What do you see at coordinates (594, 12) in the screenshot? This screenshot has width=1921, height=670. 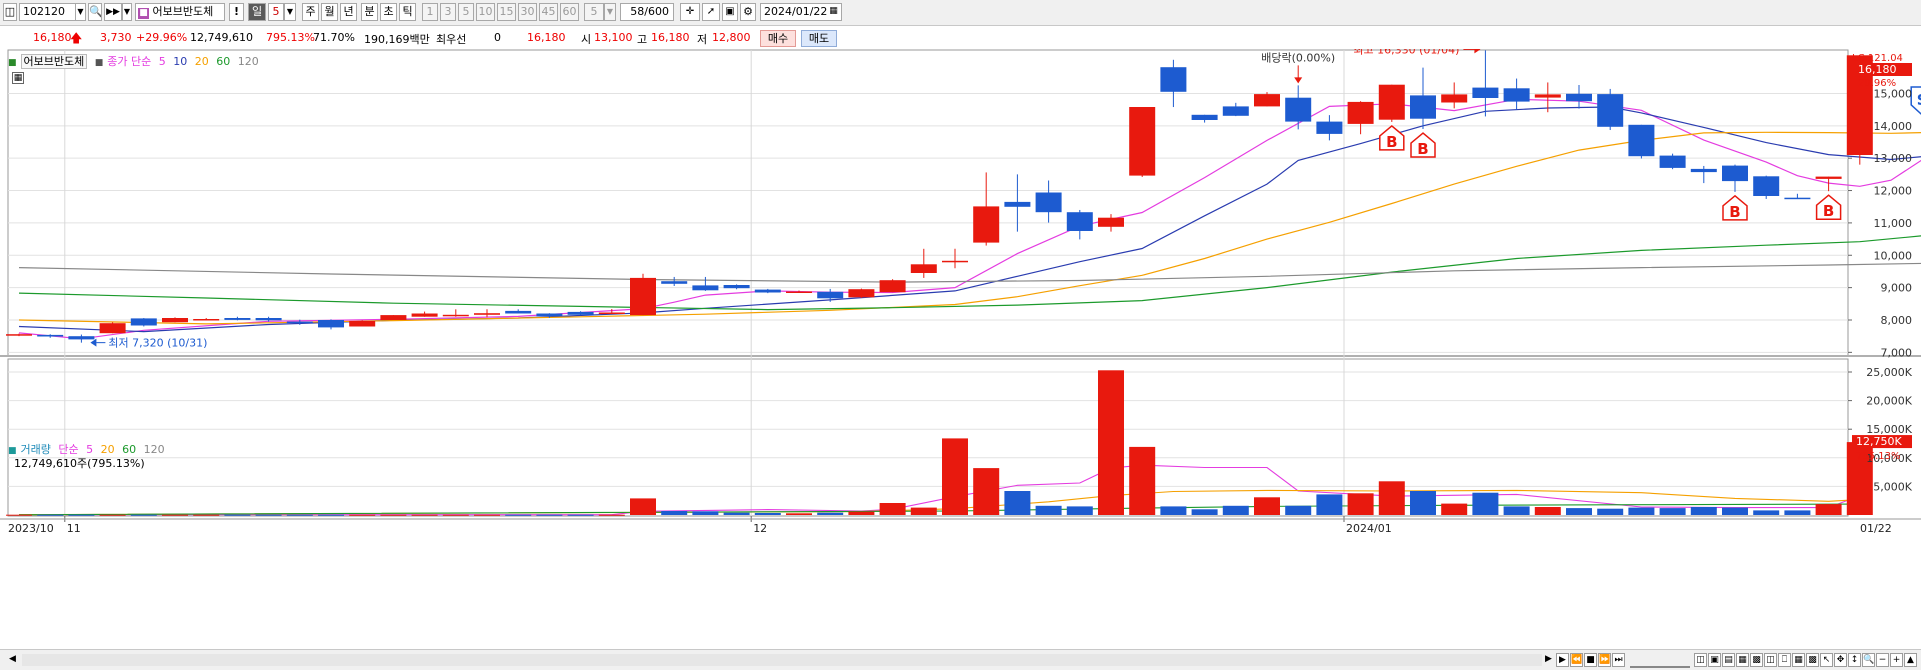 I see `interval-input: 5` at bounding box center [594, 12].